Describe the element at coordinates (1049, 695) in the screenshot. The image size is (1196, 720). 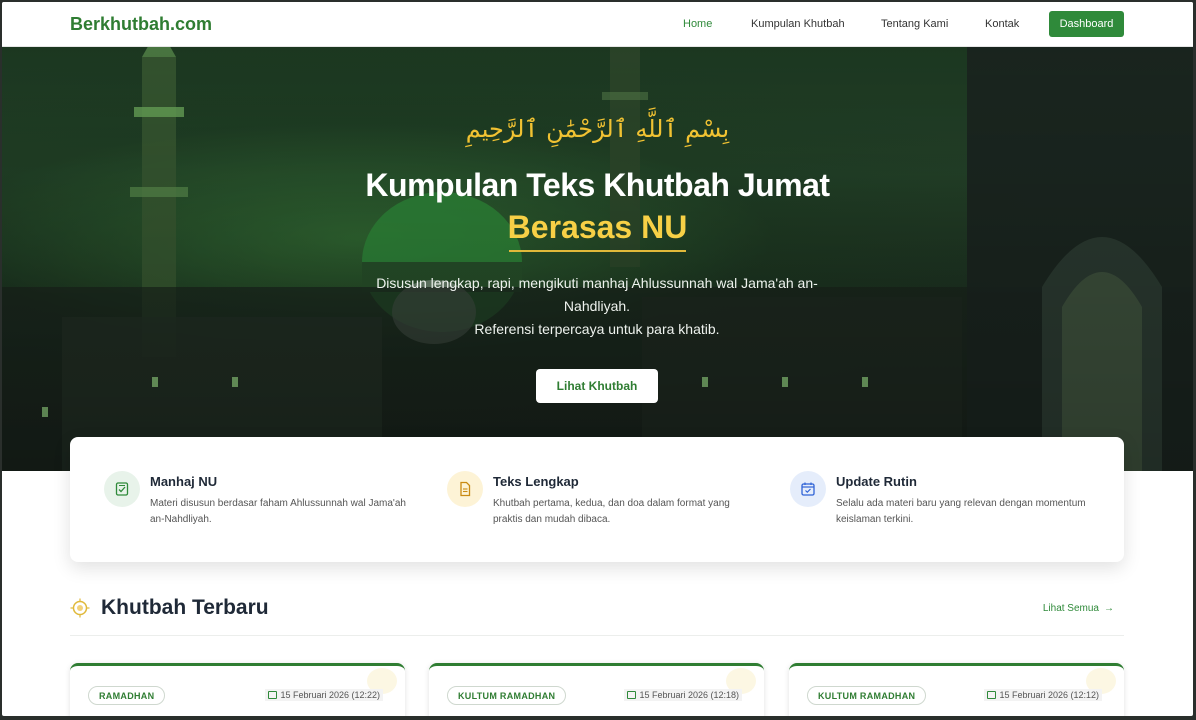
I see `card-date-text: 15 Februari 2026 (12:12)` at that location.